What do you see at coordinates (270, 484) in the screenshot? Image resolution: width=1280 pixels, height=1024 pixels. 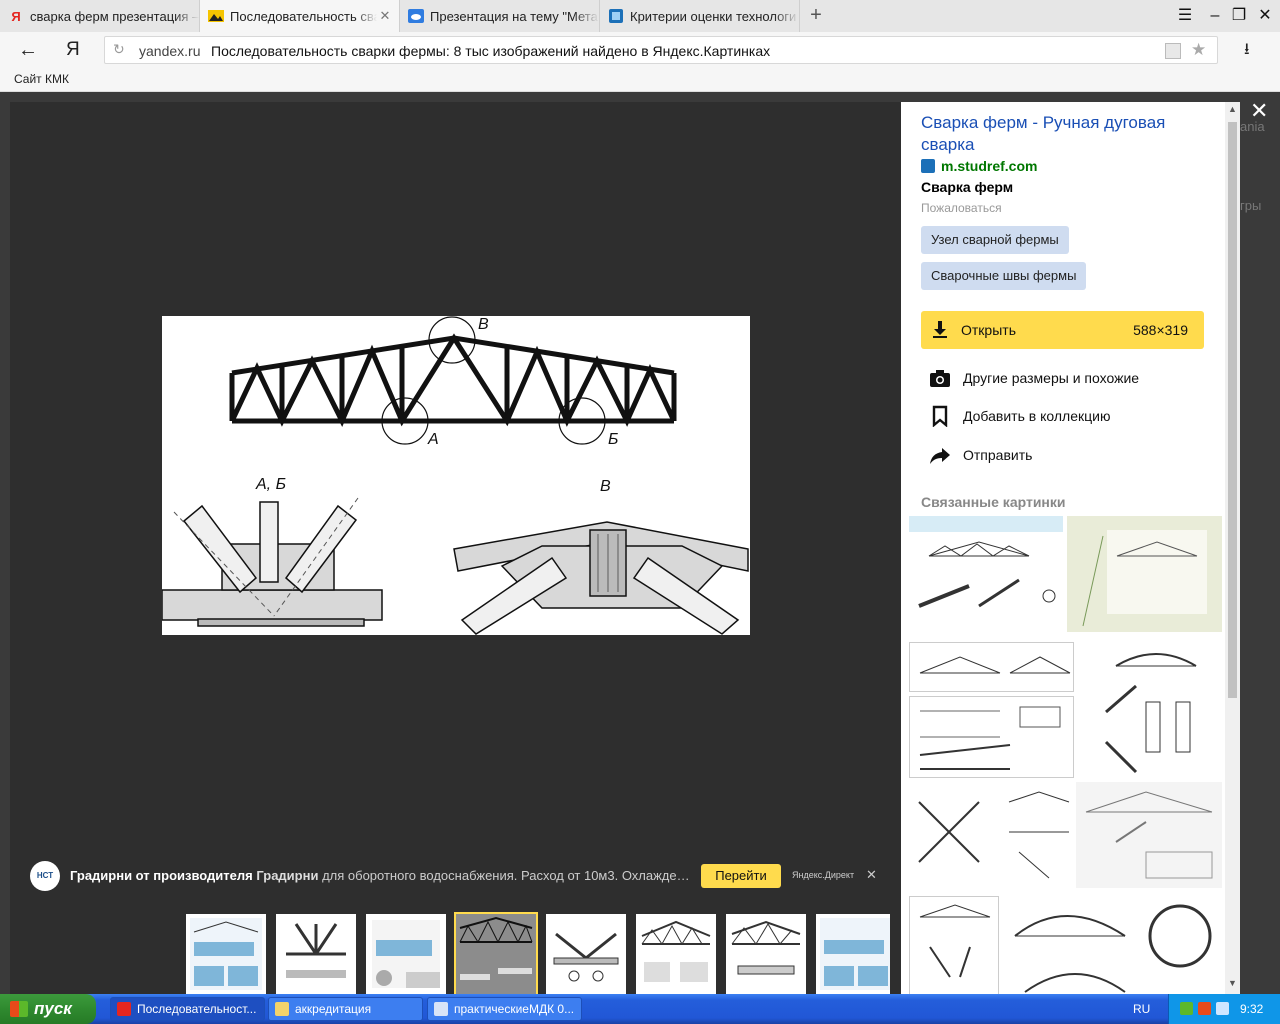 I see `label-ab: А, Б` at bounding box center [270, 484].